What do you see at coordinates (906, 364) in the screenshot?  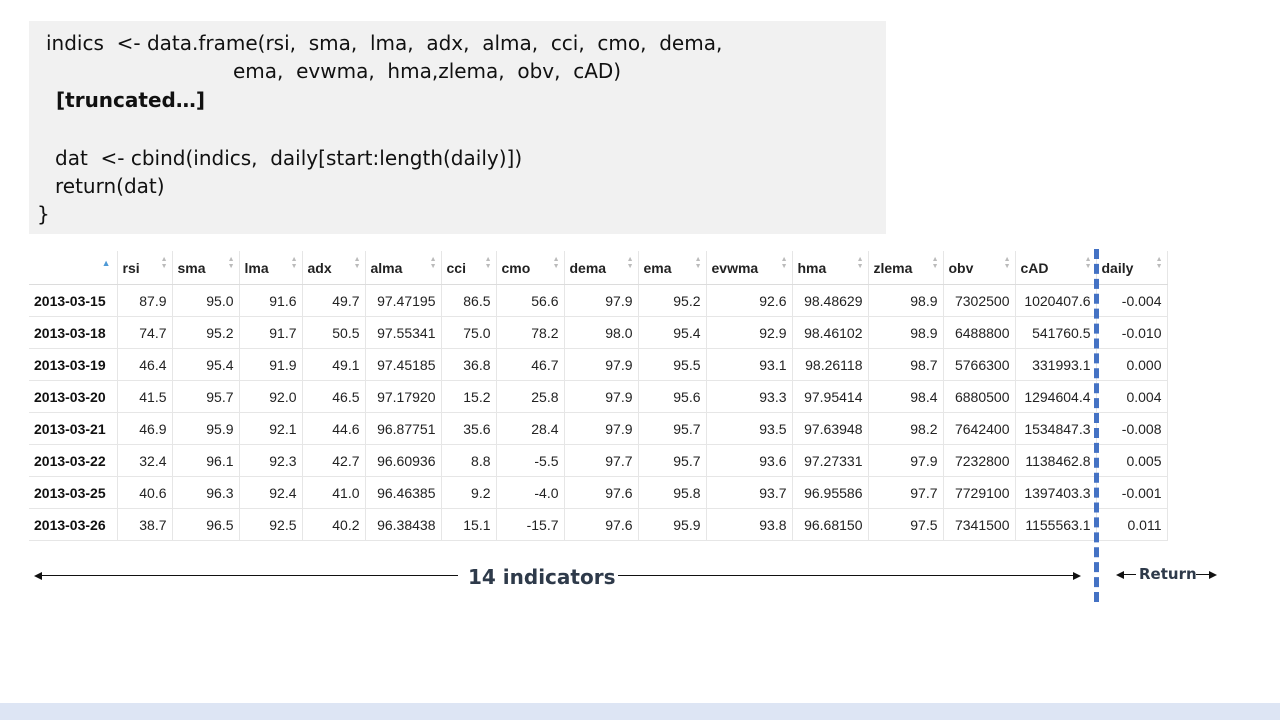 I see `table-cell: 98.7` at bounding box center [906, 364].